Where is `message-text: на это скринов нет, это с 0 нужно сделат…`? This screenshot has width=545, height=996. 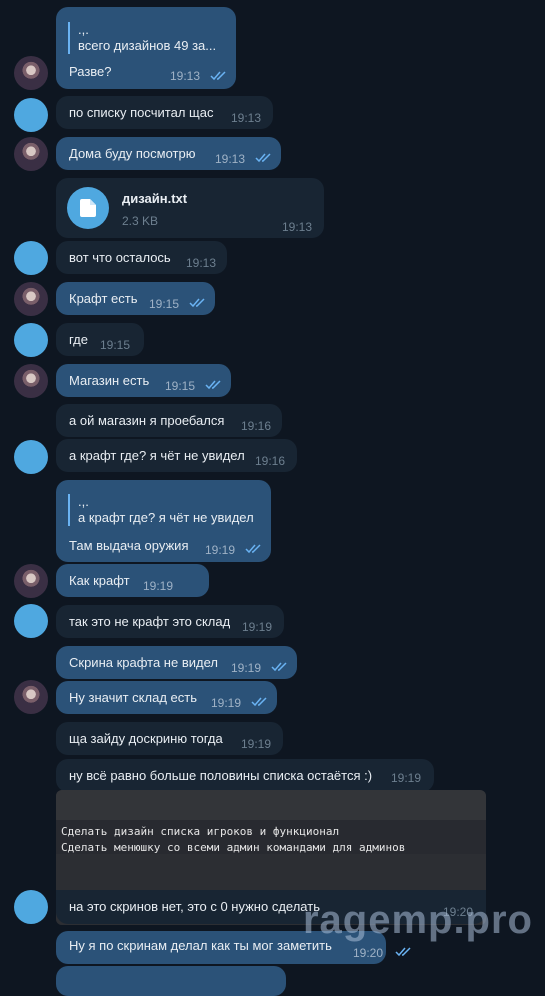 message-text: на это скринов нет, это с 0 нужно сделат… is located at coordinates (194, 906).